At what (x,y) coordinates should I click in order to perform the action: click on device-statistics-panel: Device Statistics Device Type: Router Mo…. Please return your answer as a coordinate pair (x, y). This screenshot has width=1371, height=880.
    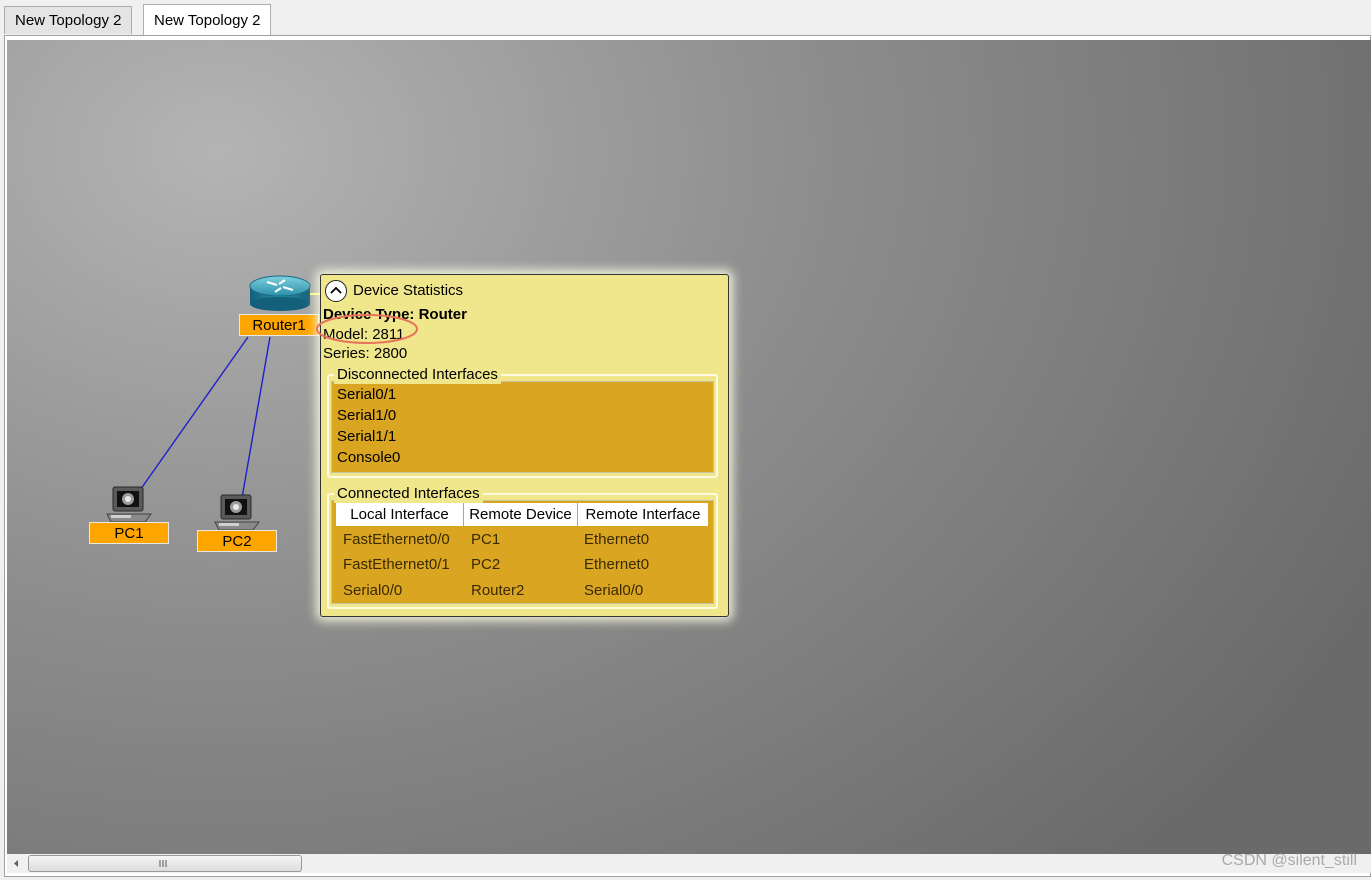
    Looking at the image, I should click on (522, 445).